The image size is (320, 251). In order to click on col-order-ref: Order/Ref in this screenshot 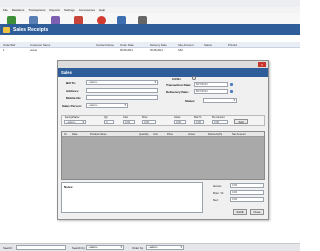, I will do `click(9, 45)`.